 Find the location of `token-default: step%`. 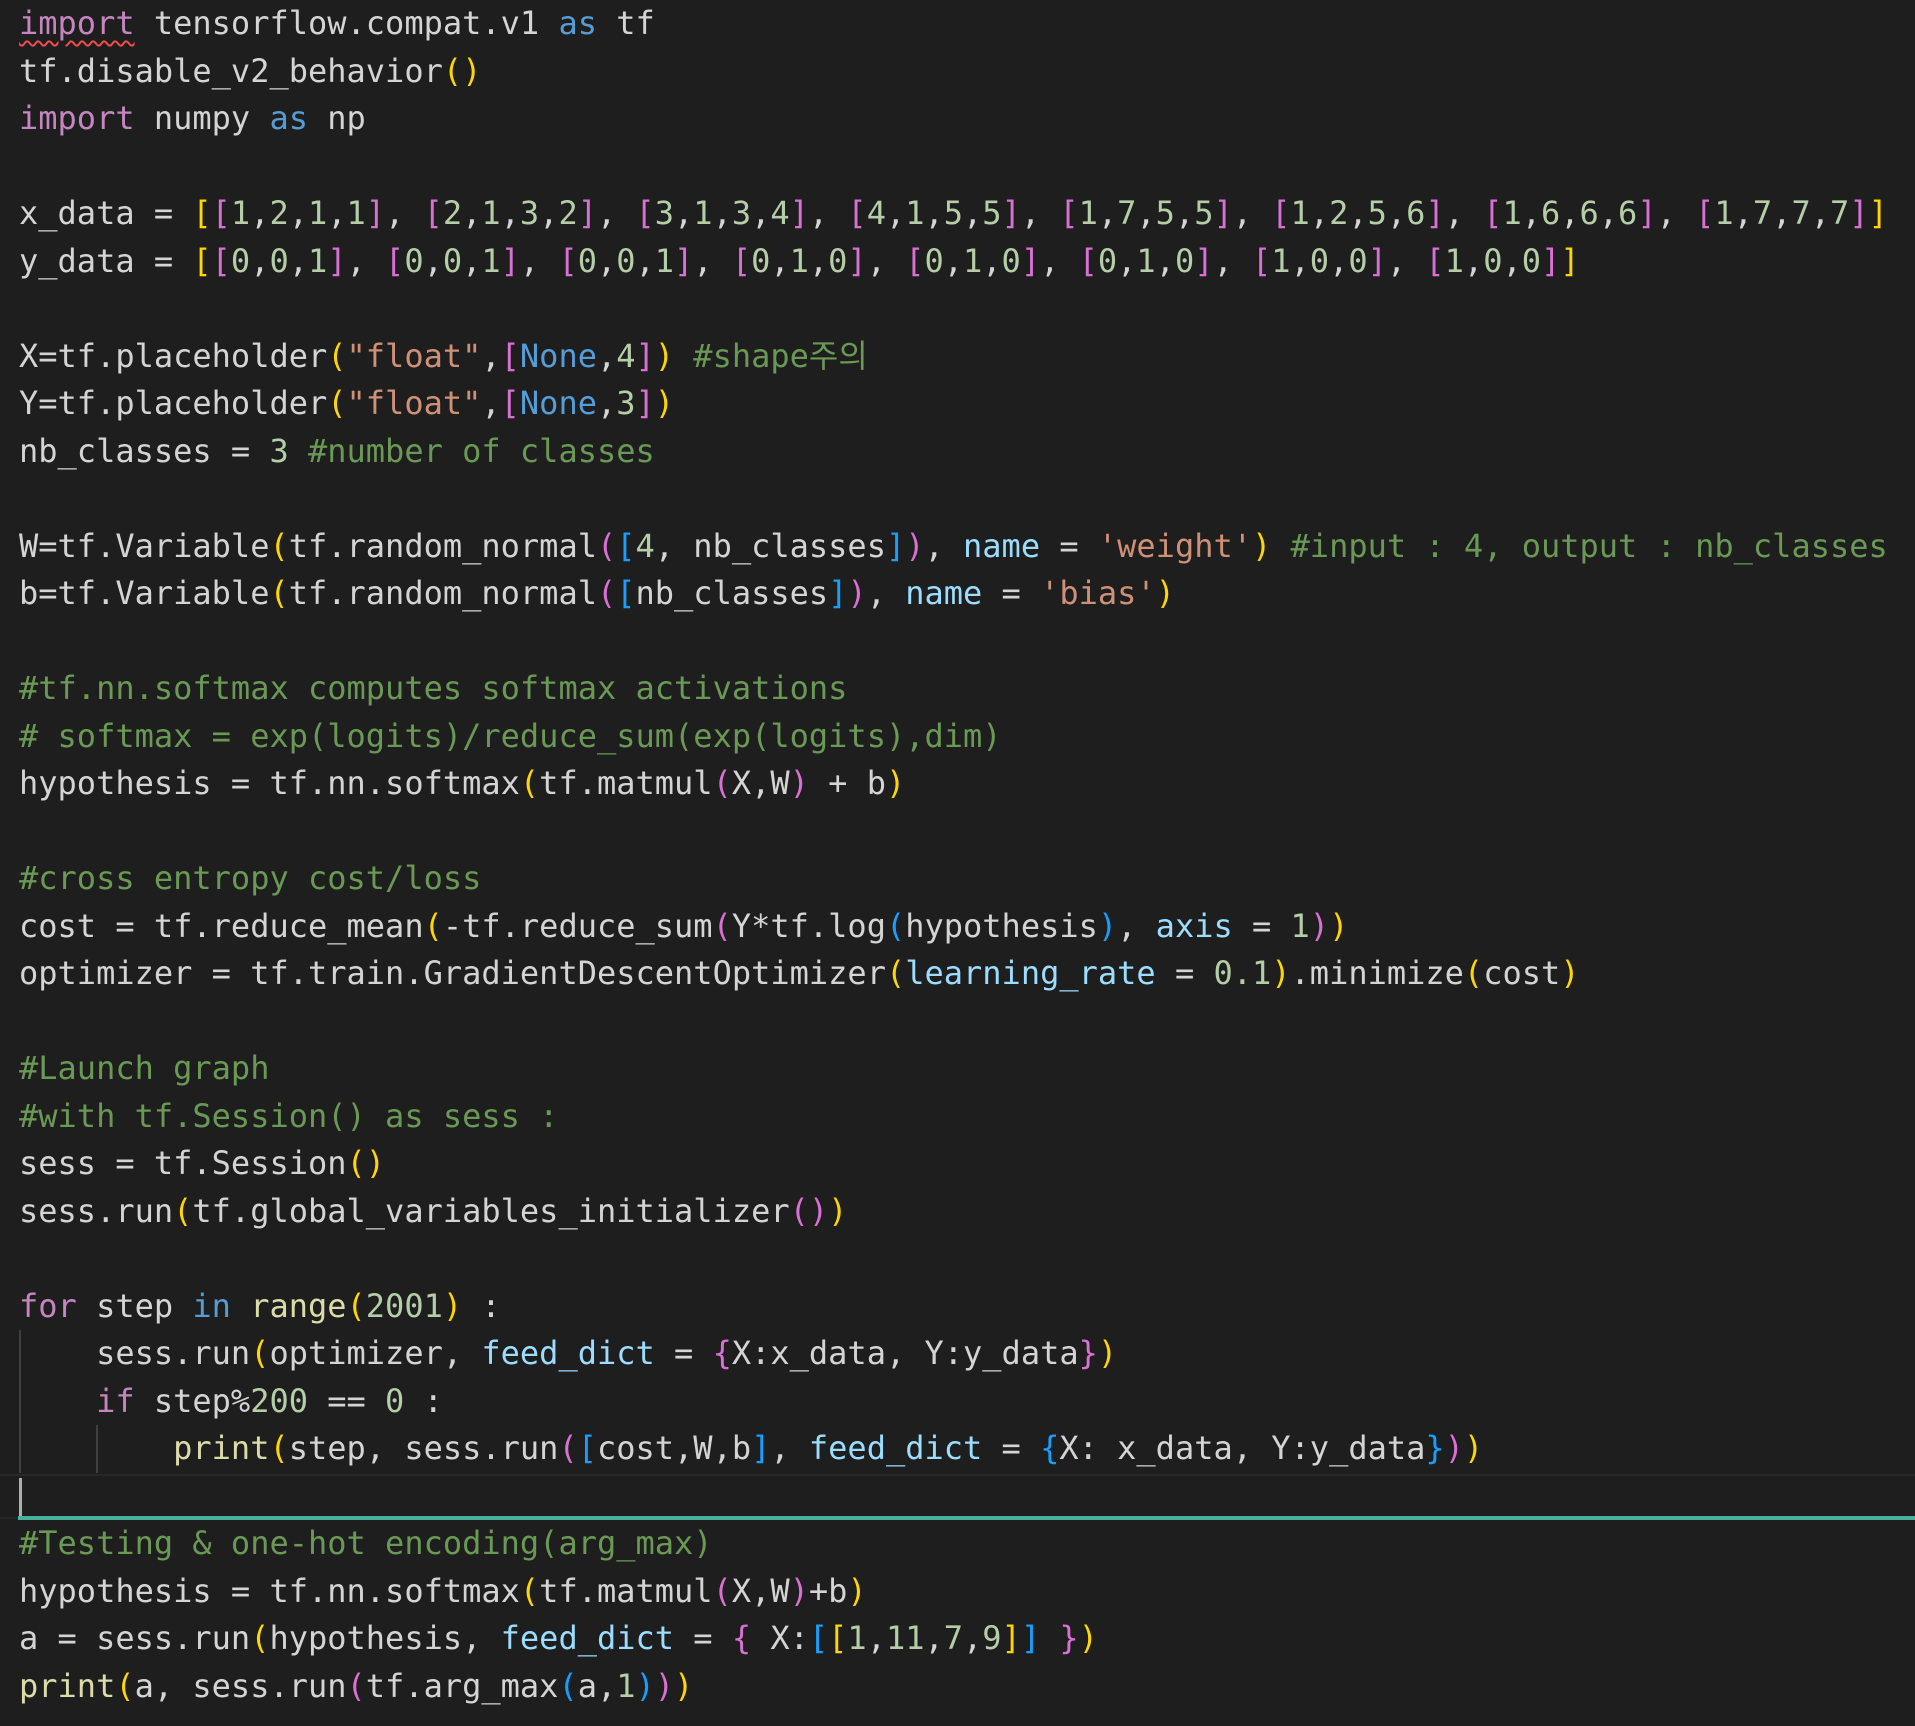

token-default: step% is located at coordinates (192, 1400).